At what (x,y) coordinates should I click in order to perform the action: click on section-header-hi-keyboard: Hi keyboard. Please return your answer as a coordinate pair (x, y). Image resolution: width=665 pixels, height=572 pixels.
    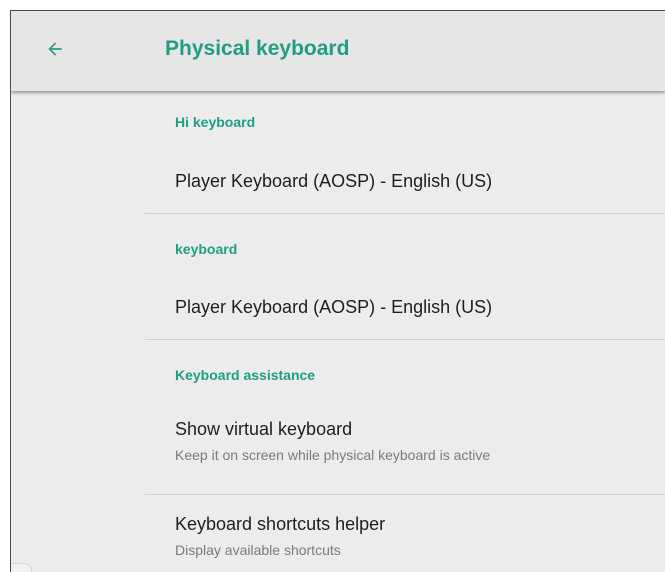
    Looking at the image, I should click on (215, 122).